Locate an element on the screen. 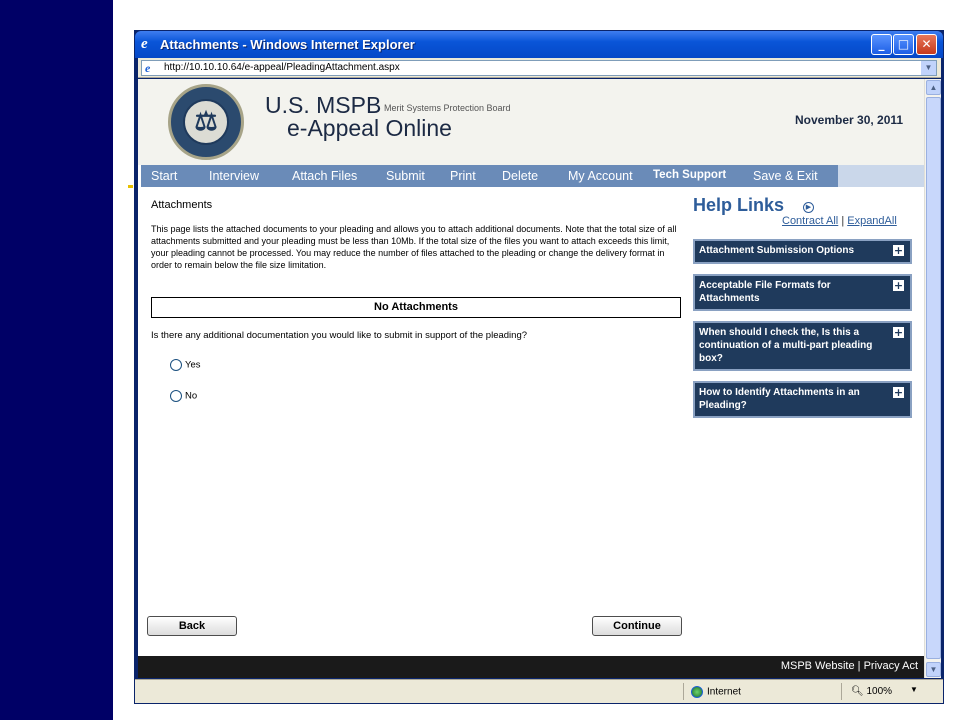 This screenshot has height=720, width=960. yes-radio is located at coordinates (176, 365).